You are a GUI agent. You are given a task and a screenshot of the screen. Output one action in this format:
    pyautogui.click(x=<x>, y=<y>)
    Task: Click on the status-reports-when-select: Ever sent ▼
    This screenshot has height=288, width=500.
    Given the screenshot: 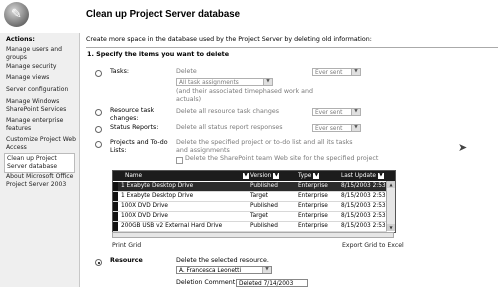 What is the action you would take?
    pyautogui.click(x=336, y=128)
    